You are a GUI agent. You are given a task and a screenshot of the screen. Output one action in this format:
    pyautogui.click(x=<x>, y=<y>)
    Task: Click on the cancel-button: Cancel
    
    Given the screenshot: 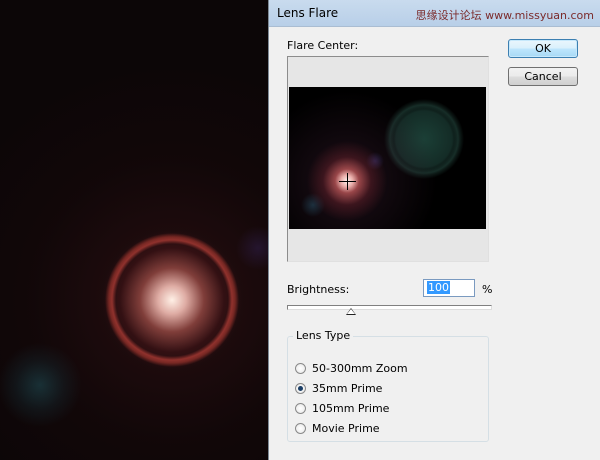 What is the action you would take?
    pyautogui.click(x=543, y=76)
    